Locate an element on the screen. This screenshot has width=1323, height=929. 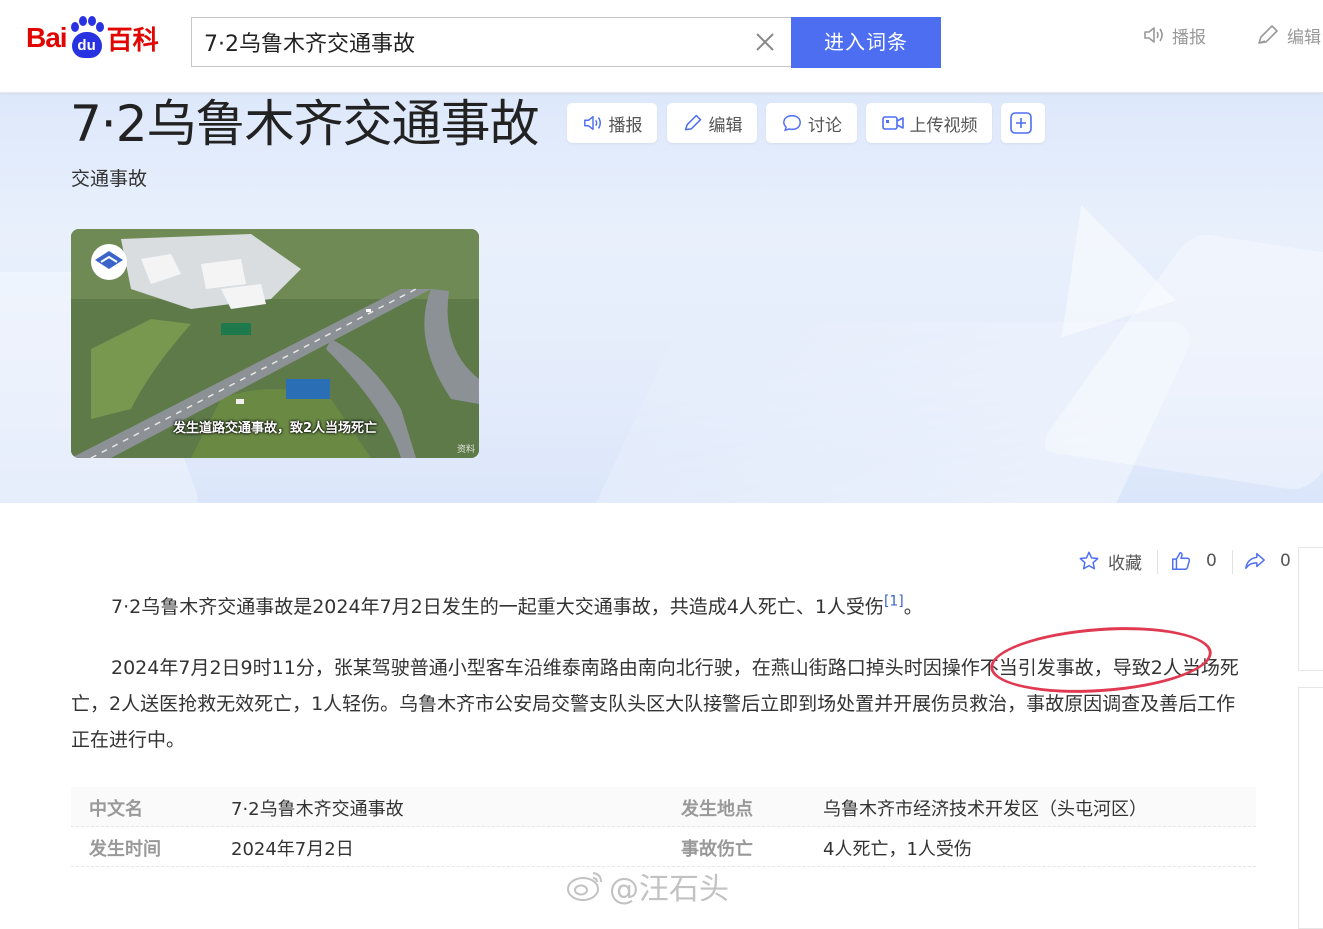
video-camera-icon is located at coordinates (892, 123).